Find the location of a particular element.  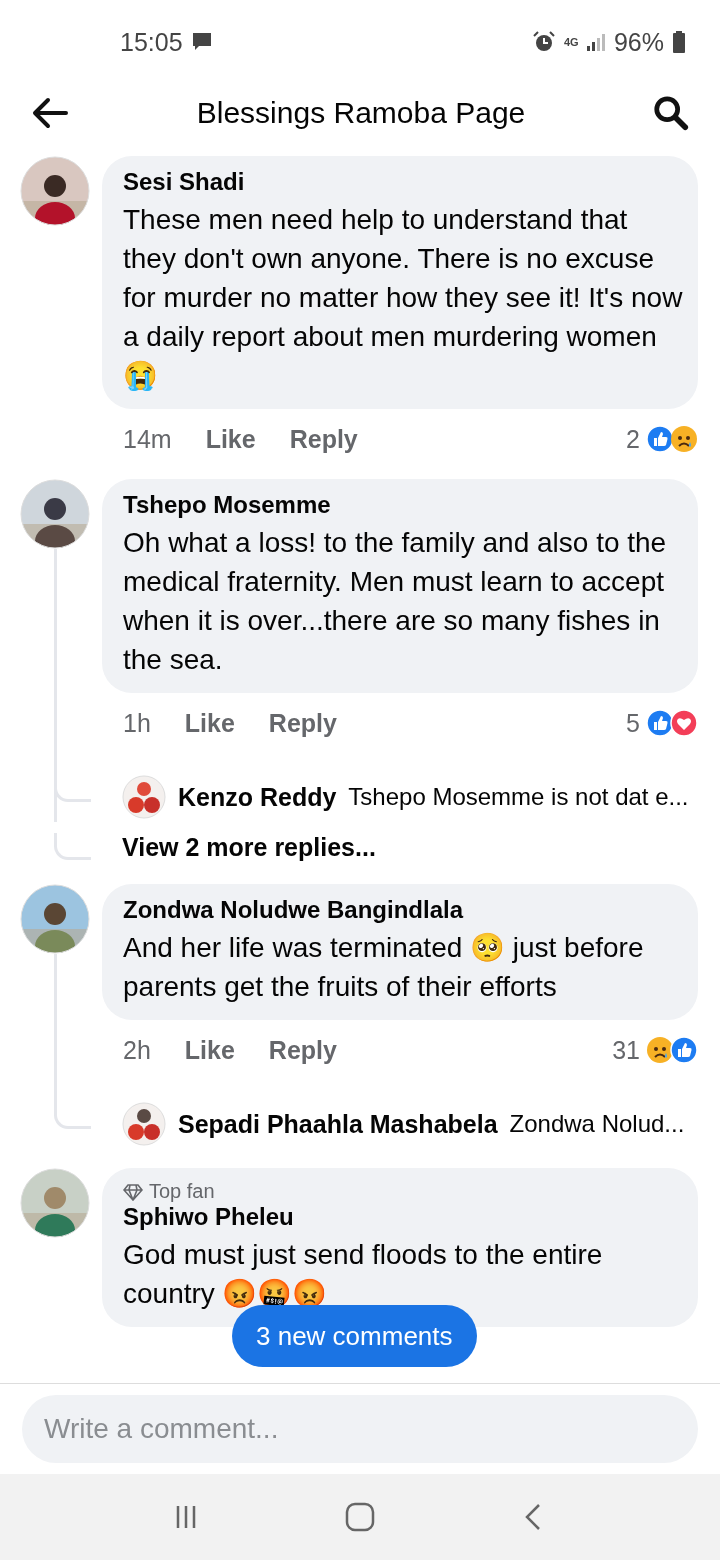

comment-author: Sesi Shadi is located at coordinates (403, 182).